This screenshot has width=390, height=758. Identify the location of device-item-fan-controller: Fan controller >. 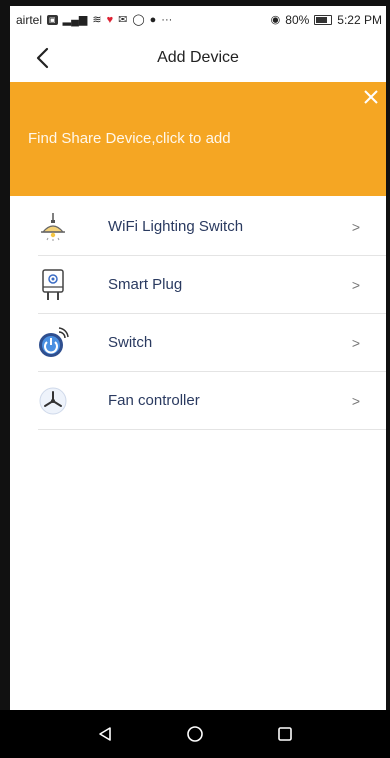
(212, 401).